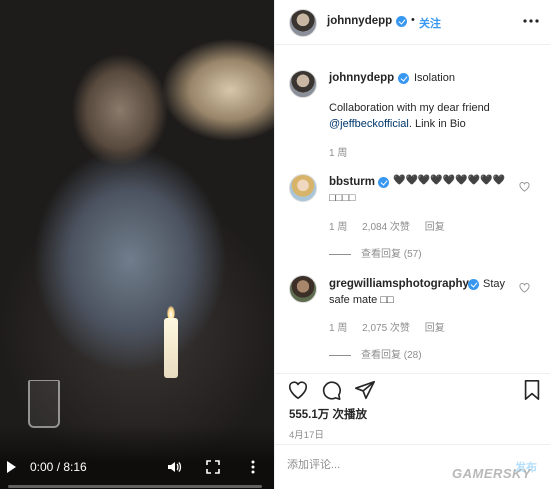 The image size is (550, 489). Describe the element at coordinates (391, 355) in the screenshot. I see `view-replies-label: 查看回复 (28)` at that location.